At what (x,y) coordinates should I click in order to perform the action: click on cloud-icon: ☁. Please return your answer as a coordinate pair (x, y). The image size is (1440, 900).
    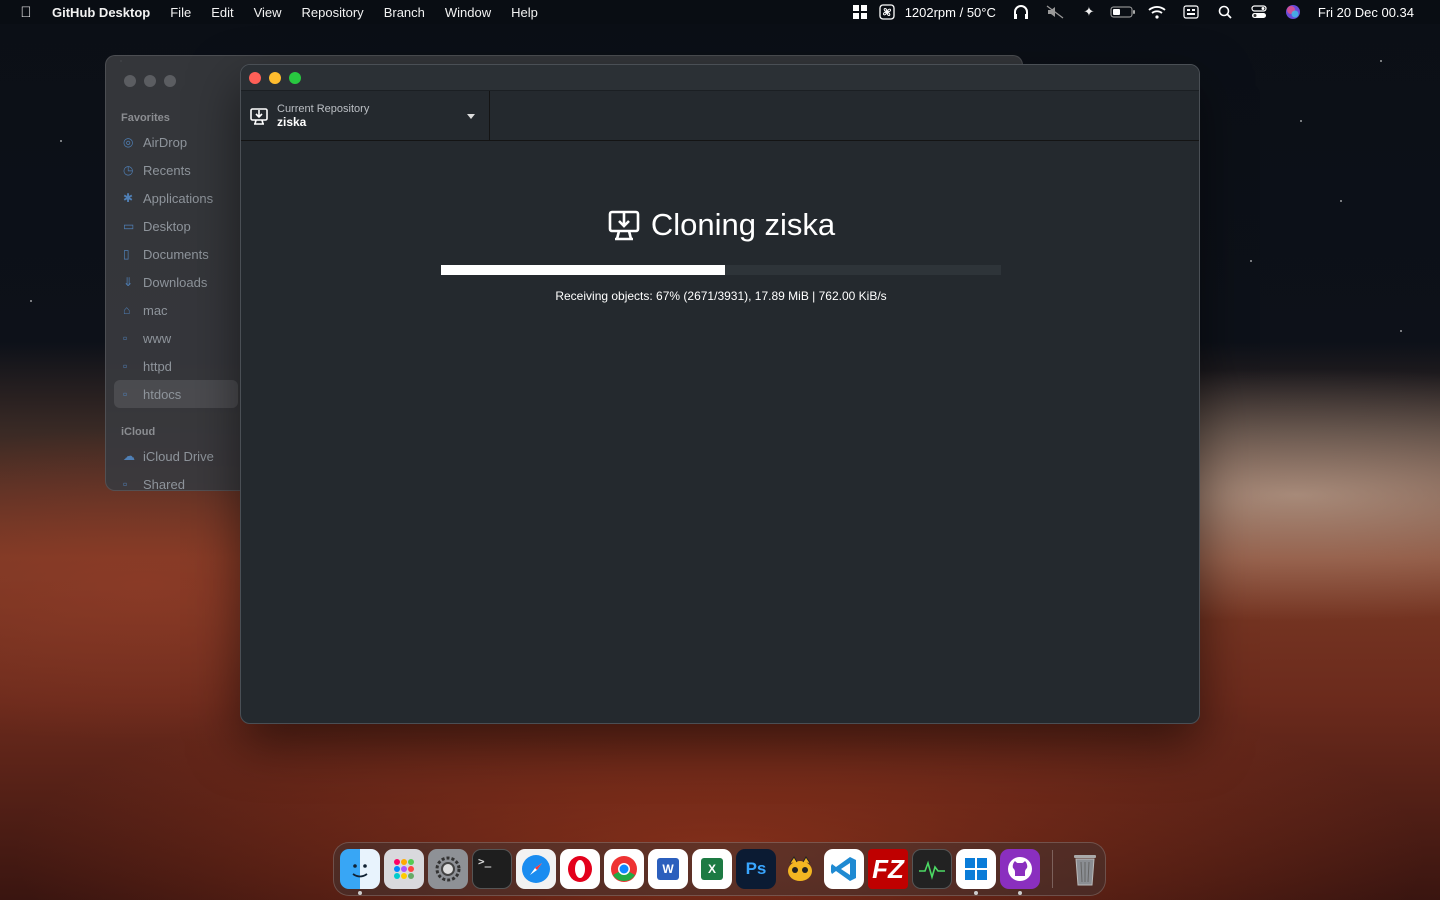
    Looking at the image, I should click on (129, 456).